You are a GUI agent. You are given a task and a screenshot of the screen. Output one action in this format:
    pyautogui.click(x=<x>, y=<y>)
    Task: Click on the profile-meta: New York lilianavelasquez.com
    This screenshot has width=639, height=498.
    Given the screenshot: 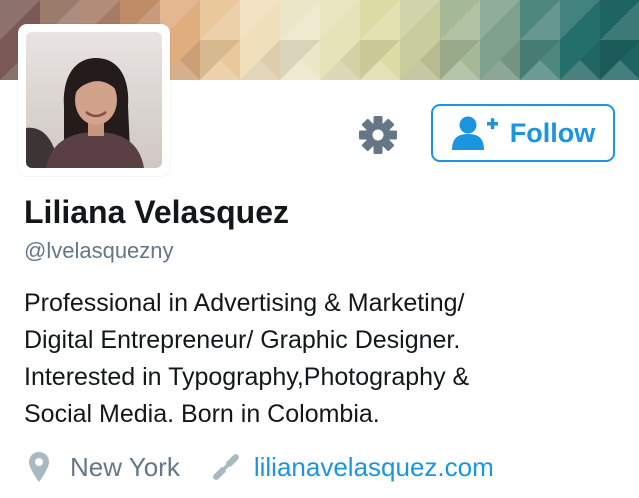 What is the action you would take?
    pyautogui.click(x=261, y=467)
    